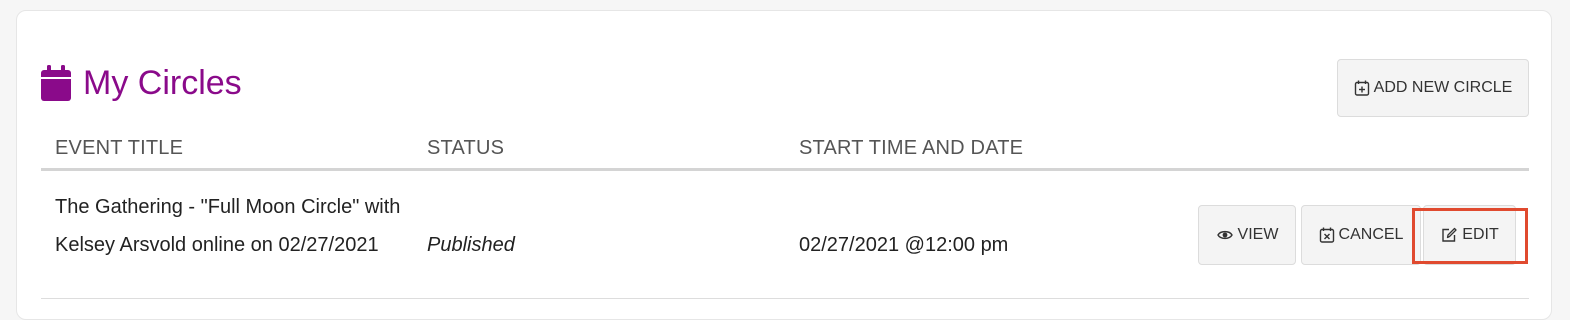 The image size is (1570, 320). What do you see at coordinates (119, 148) in the screenshot?
I see `column-header-event-title: EVENT TITLE` at bounding box center [119, 148].